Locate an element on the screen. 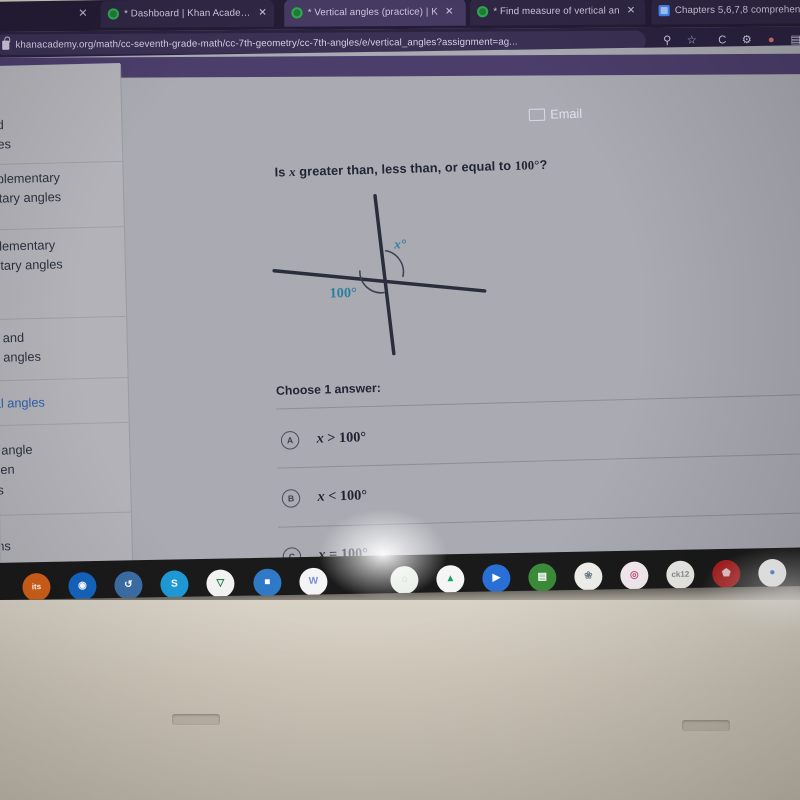 Image resolution: width=800 pixels, height=800 pixels. shelf-icon-glyph: ▶ is located at coordinates (496, 578).